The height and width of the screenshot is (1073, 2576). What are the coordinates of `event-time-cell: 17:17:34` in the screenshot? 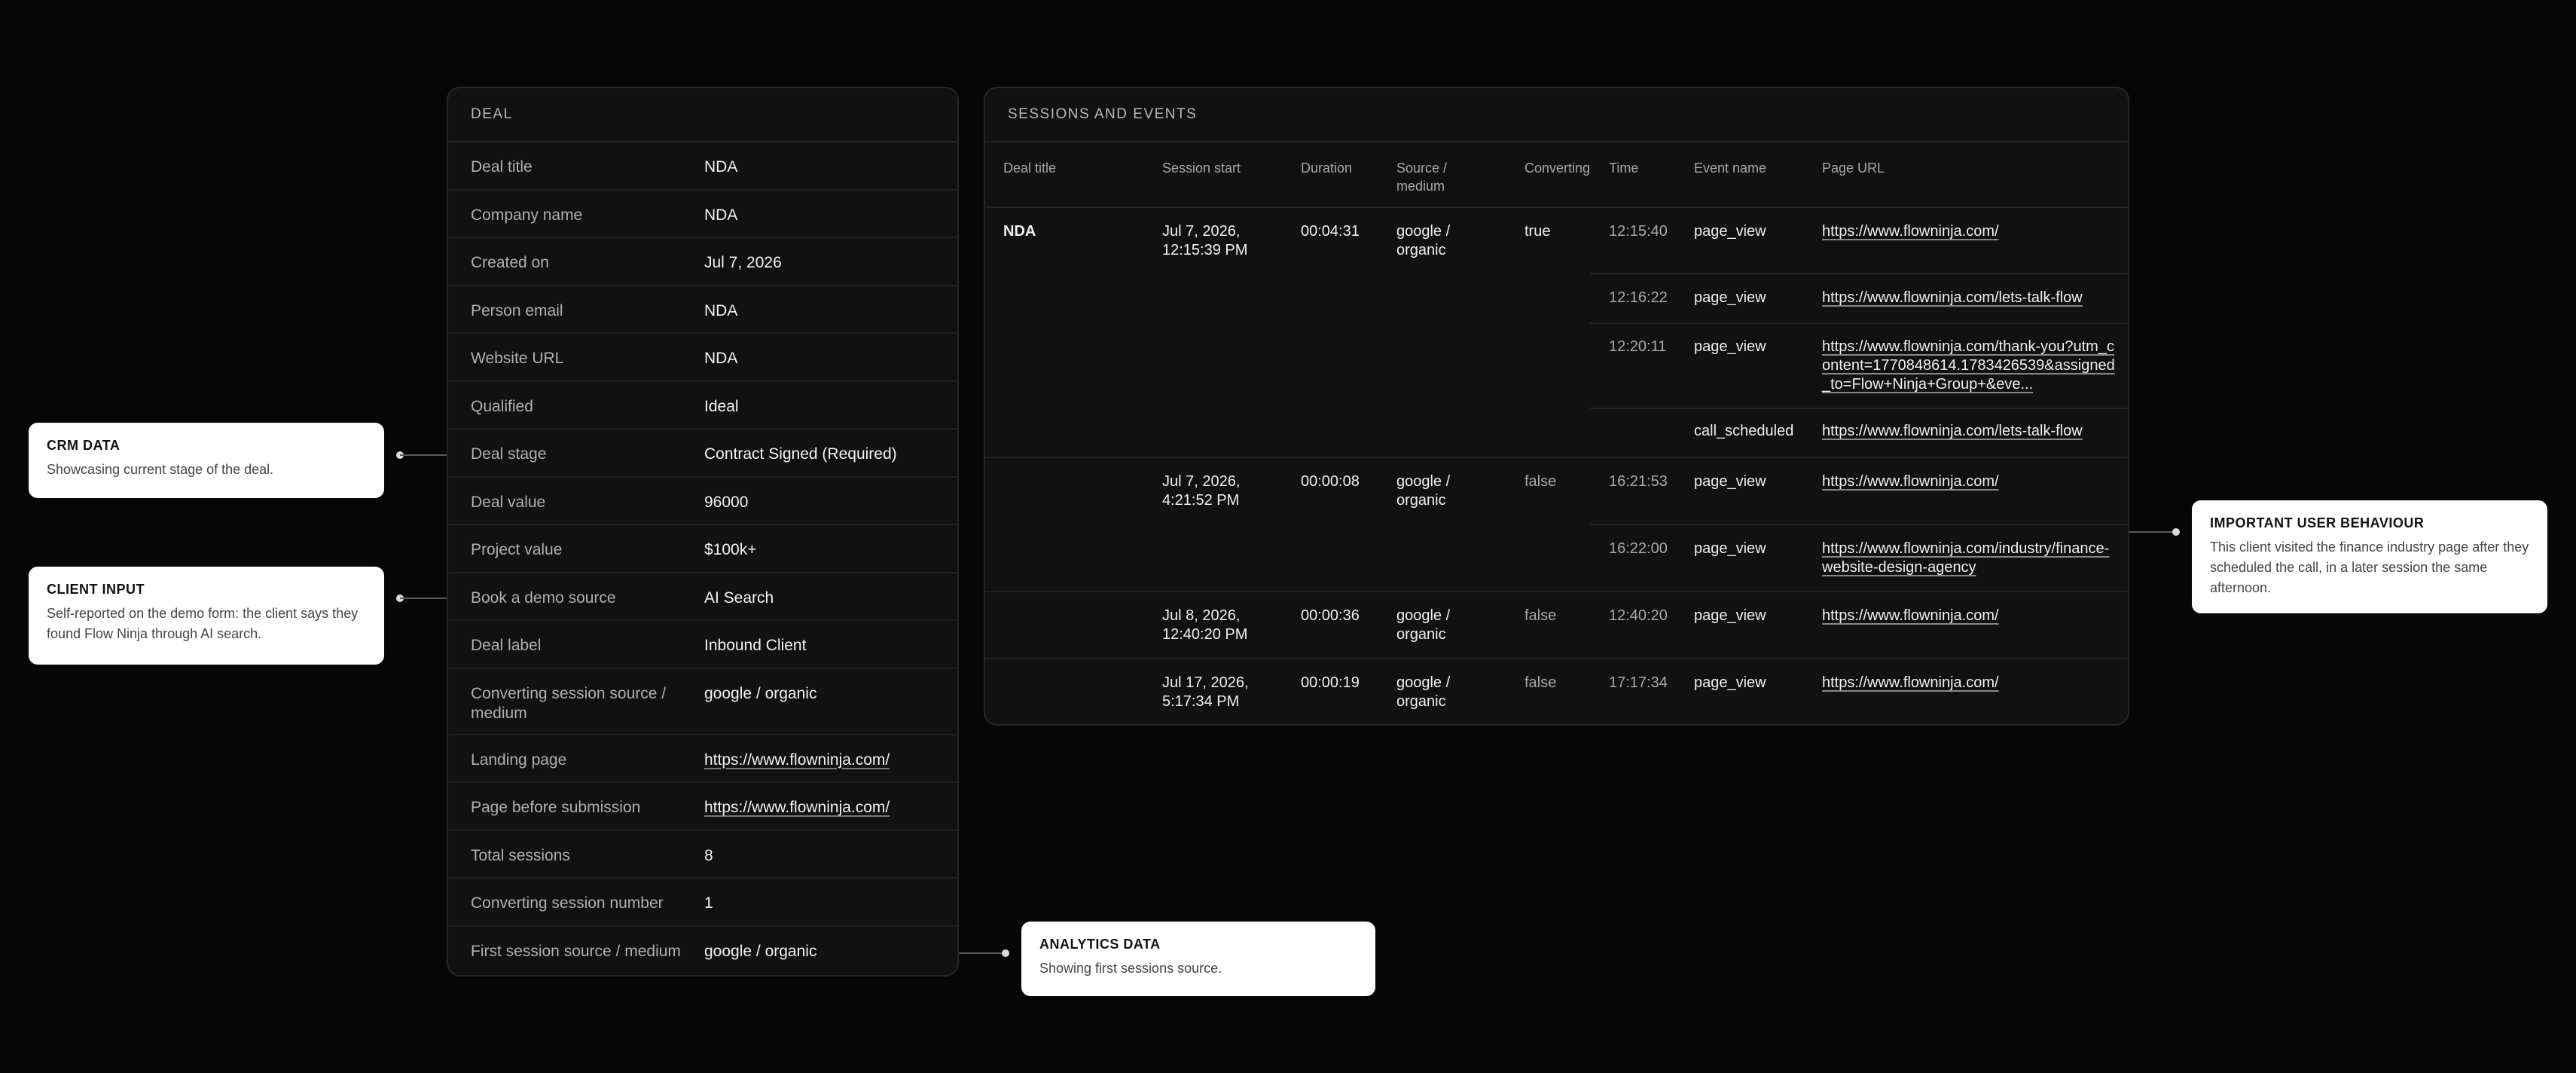 It's located at (1639, 682).